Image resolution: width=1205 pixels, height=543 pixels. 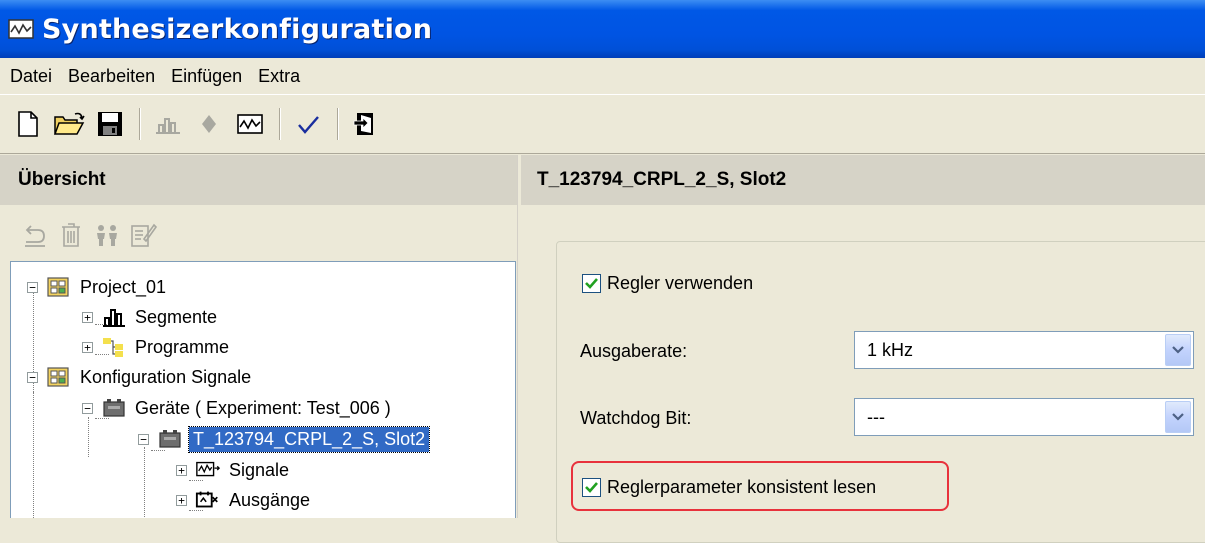 I want to click on synthesizer-app-icon, so click(x=21, y=29).